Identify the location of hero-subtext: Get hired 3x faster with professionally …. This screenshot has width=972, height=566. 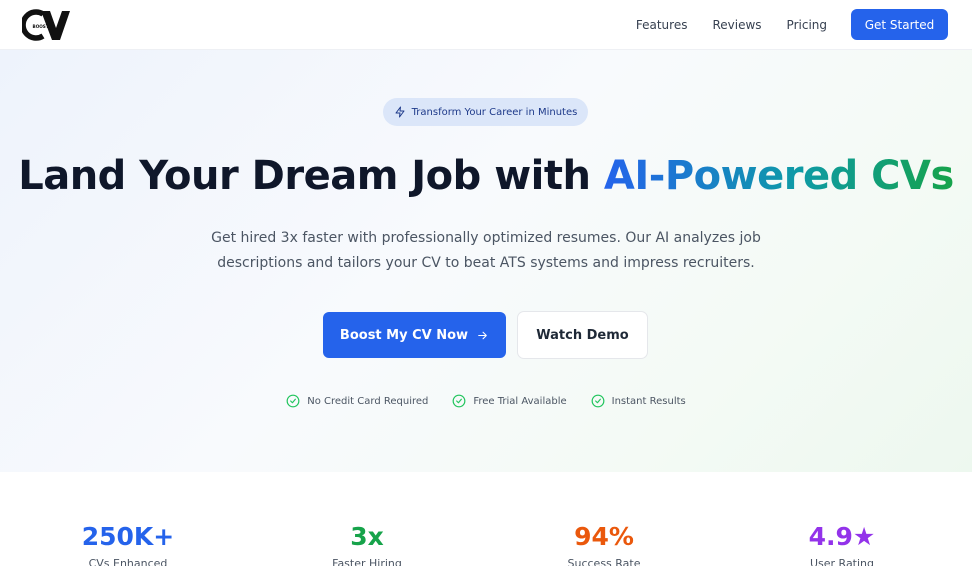
(486, 250).